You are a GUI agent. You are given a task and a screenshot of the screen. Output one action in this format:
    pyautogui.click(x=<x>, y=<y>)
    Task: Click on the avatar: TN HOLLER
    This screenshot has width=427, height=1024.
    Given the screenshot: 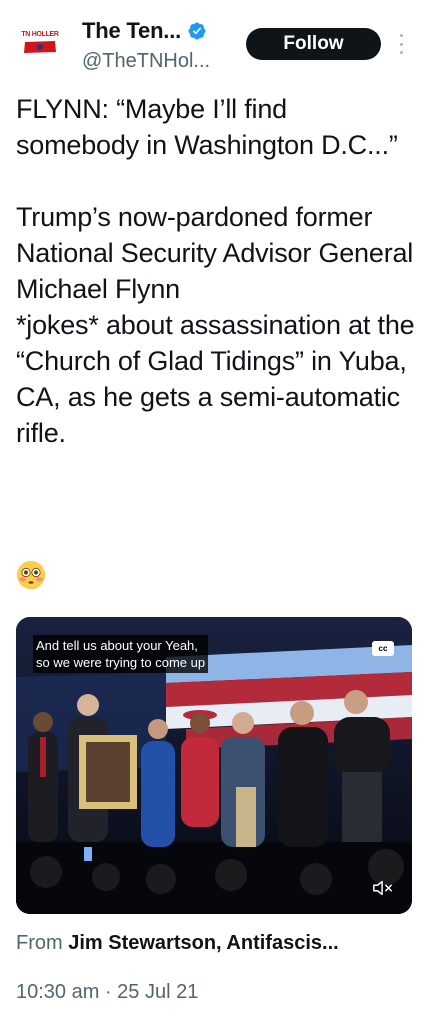 What is the action you would take?
    pyautogui.click(x=40, y=42)
    